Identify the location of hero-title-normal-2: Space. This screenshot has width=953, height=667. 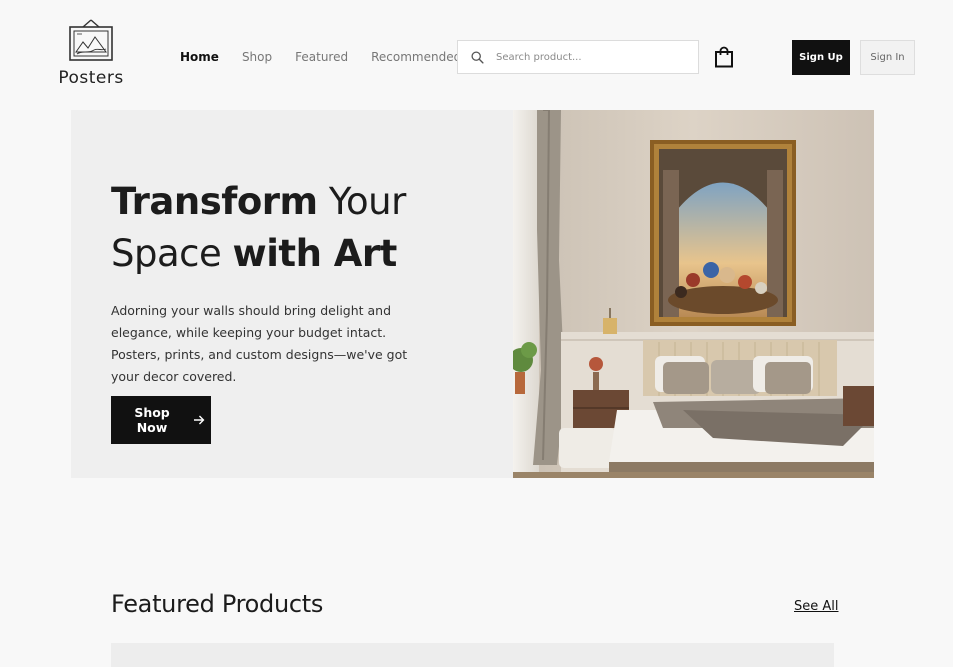
(172, 253).